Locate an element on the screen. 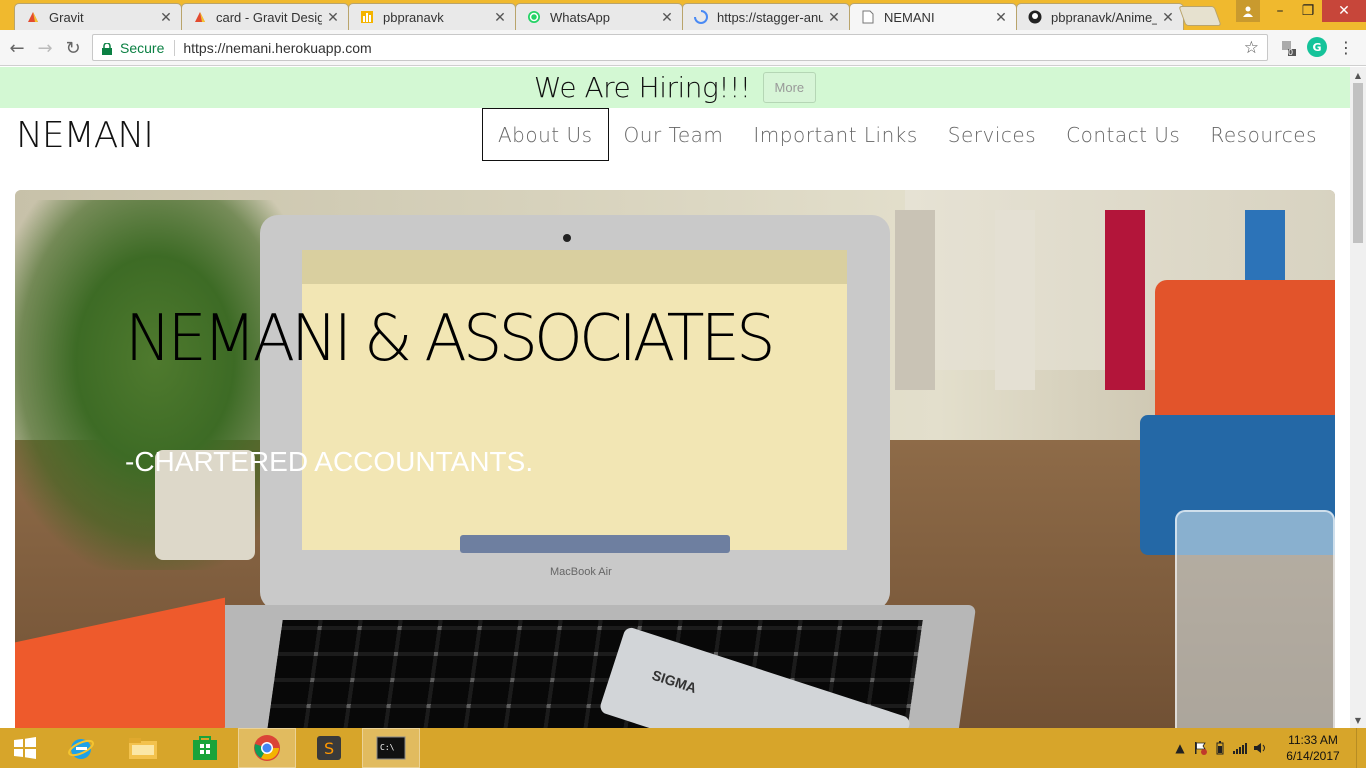  menu-icon: ⋮ is located at coordinates (1346, 47).